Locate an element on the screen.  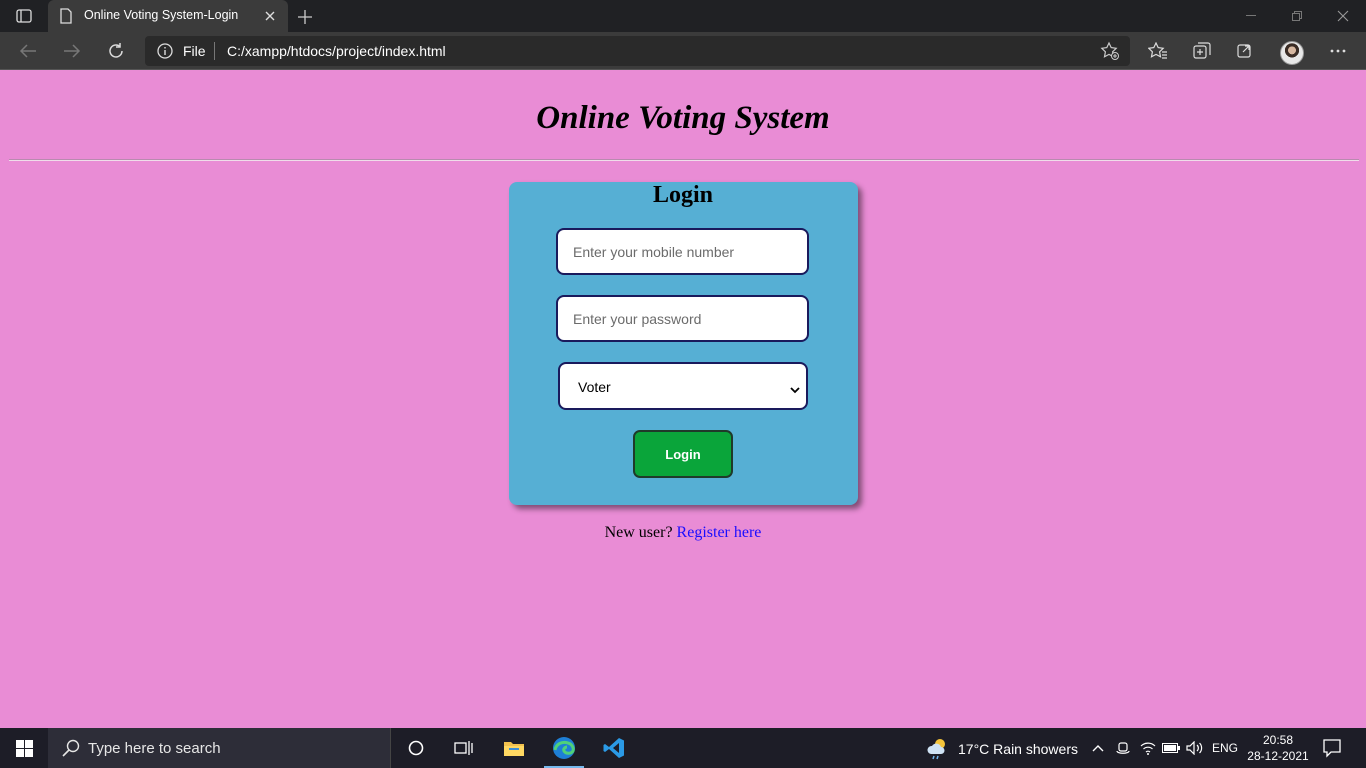
new-user-text: New user? is located at coordinates (640, 532).